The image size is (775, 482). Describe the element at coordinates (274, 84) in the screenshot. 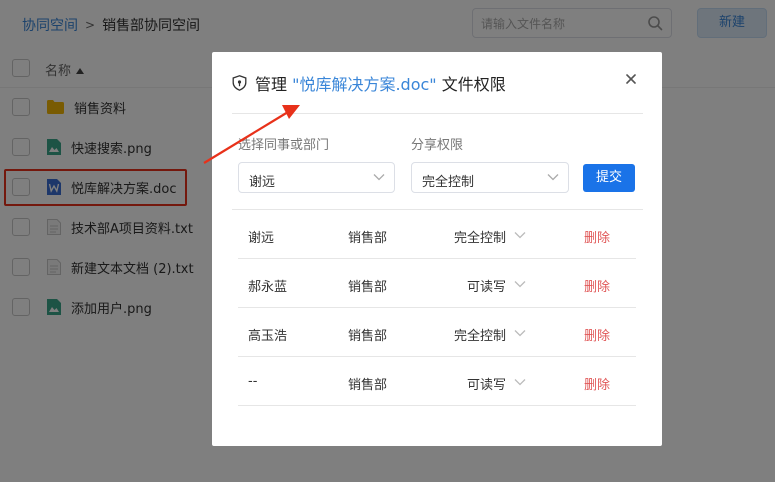

I see `dialog-title-prefix: 管理` at that location.